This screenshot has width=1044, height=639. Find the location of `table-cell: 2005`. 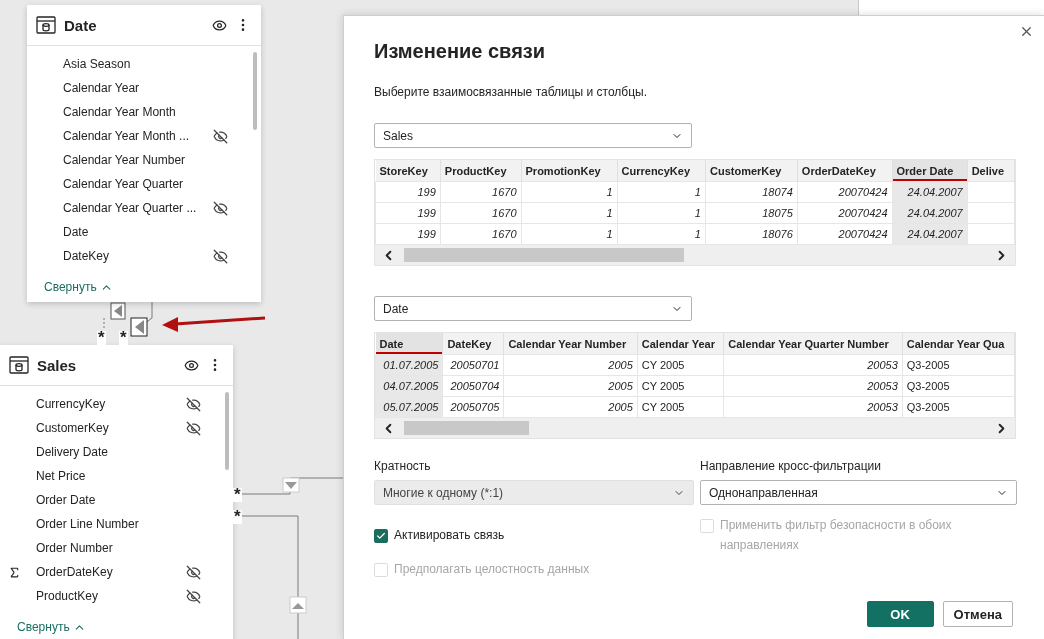

table-cell: 2005 is located at coordinates (570, 365).